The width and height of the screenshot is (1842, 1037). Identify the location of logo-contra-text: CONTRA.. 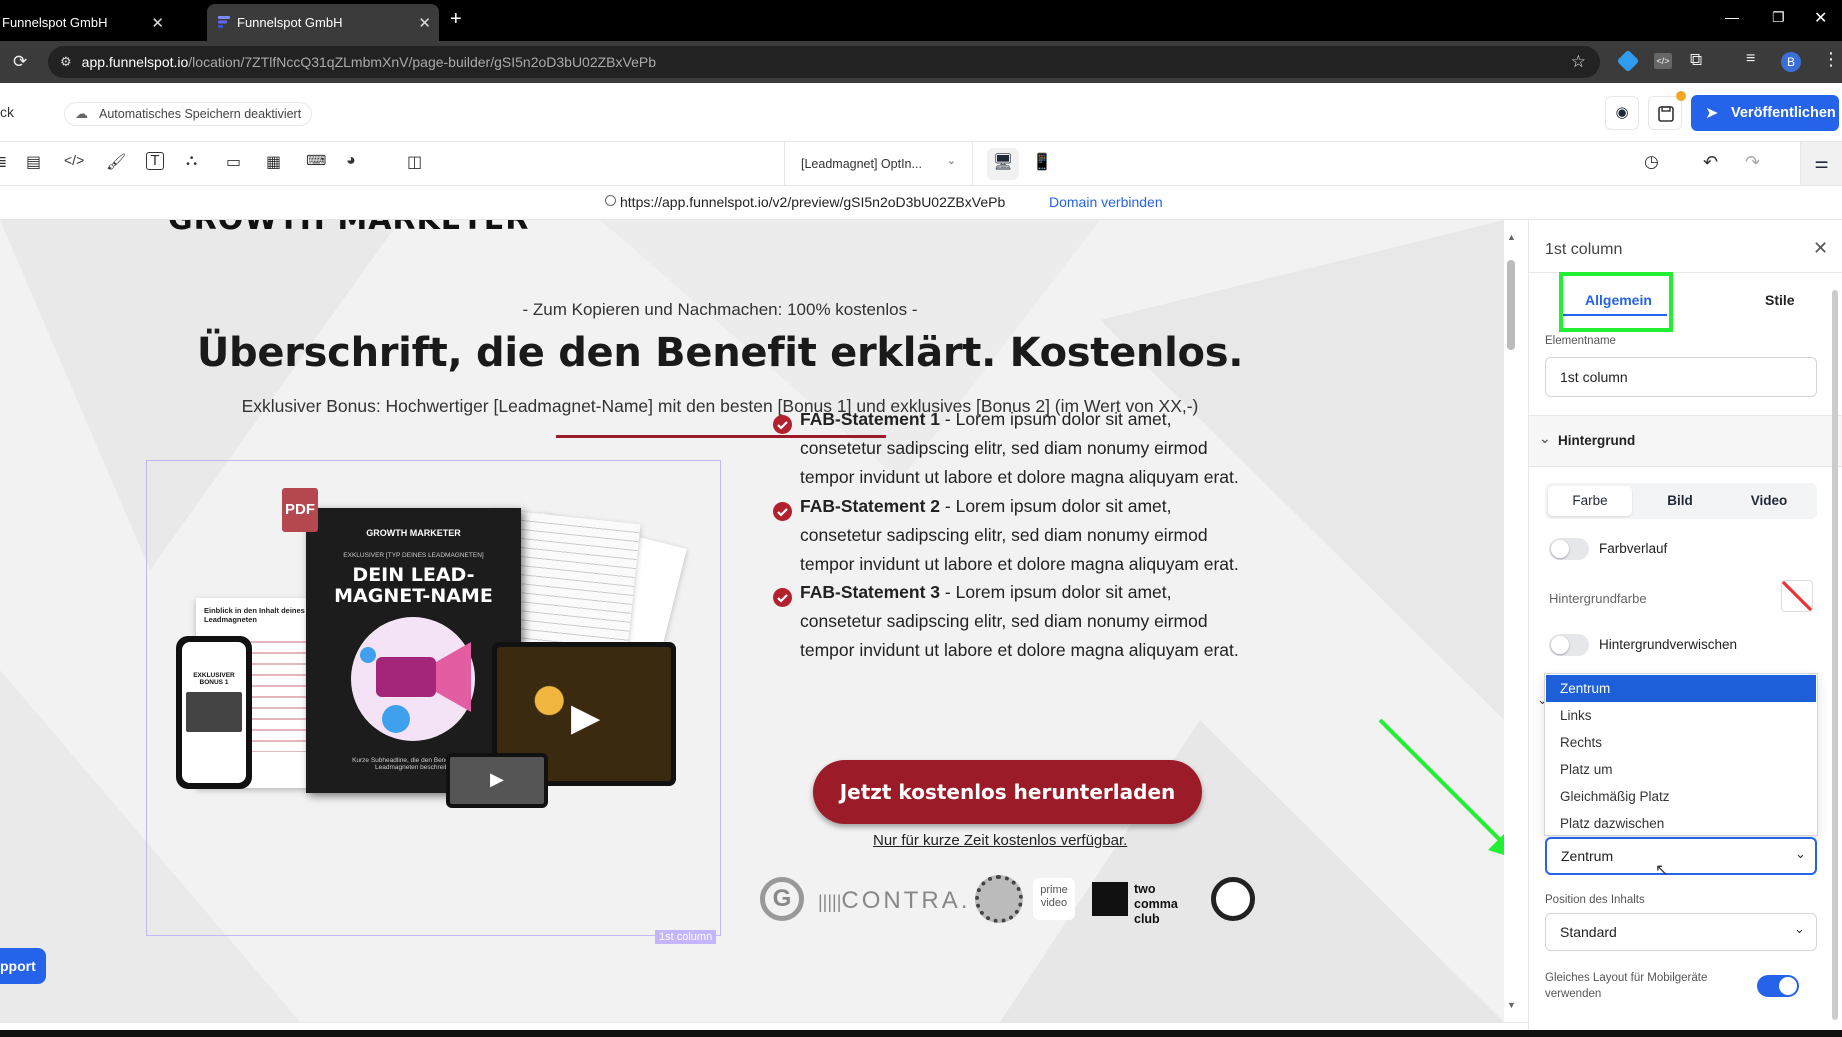
(906, 900).